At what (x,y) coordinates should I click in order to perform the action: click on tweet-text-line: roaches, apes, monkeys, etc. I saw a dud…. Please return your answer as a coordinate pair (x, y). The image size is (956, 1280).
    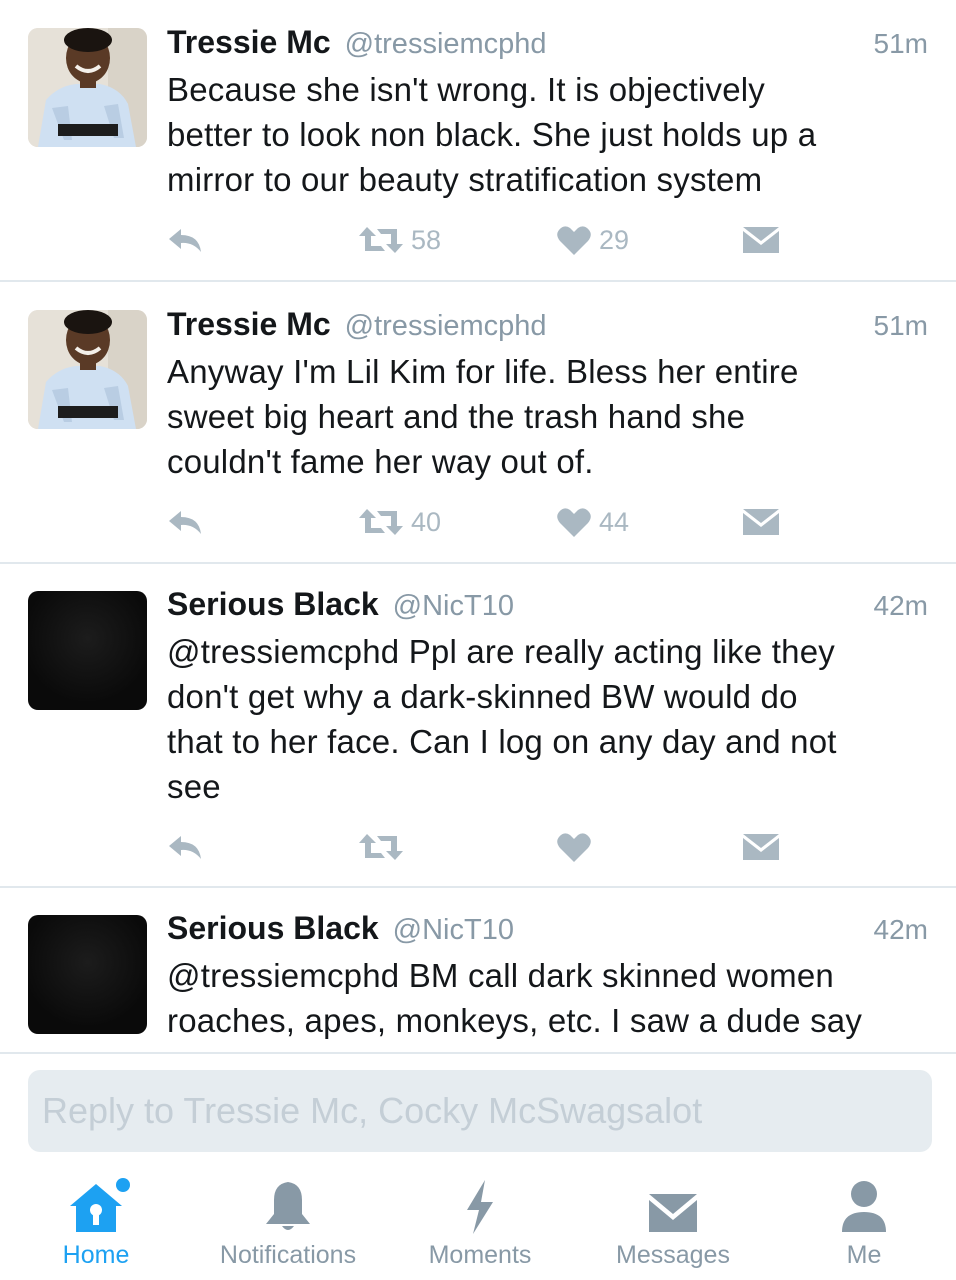
    Looking at the image, I should click on (515, 1020).